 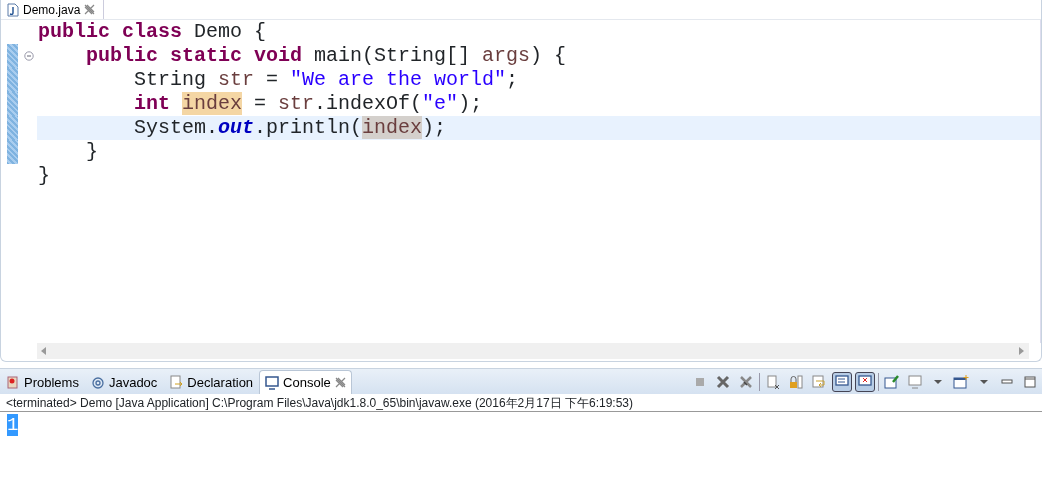 What do you see at coordinates (842, 382) in the screenshot?
I see `console-output-icon` at bounding box center [842, 382].